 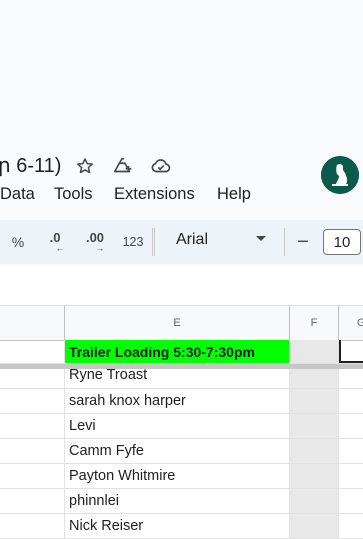 I want to click on table-row: sarah knox harper, so click(x=181, y=401).